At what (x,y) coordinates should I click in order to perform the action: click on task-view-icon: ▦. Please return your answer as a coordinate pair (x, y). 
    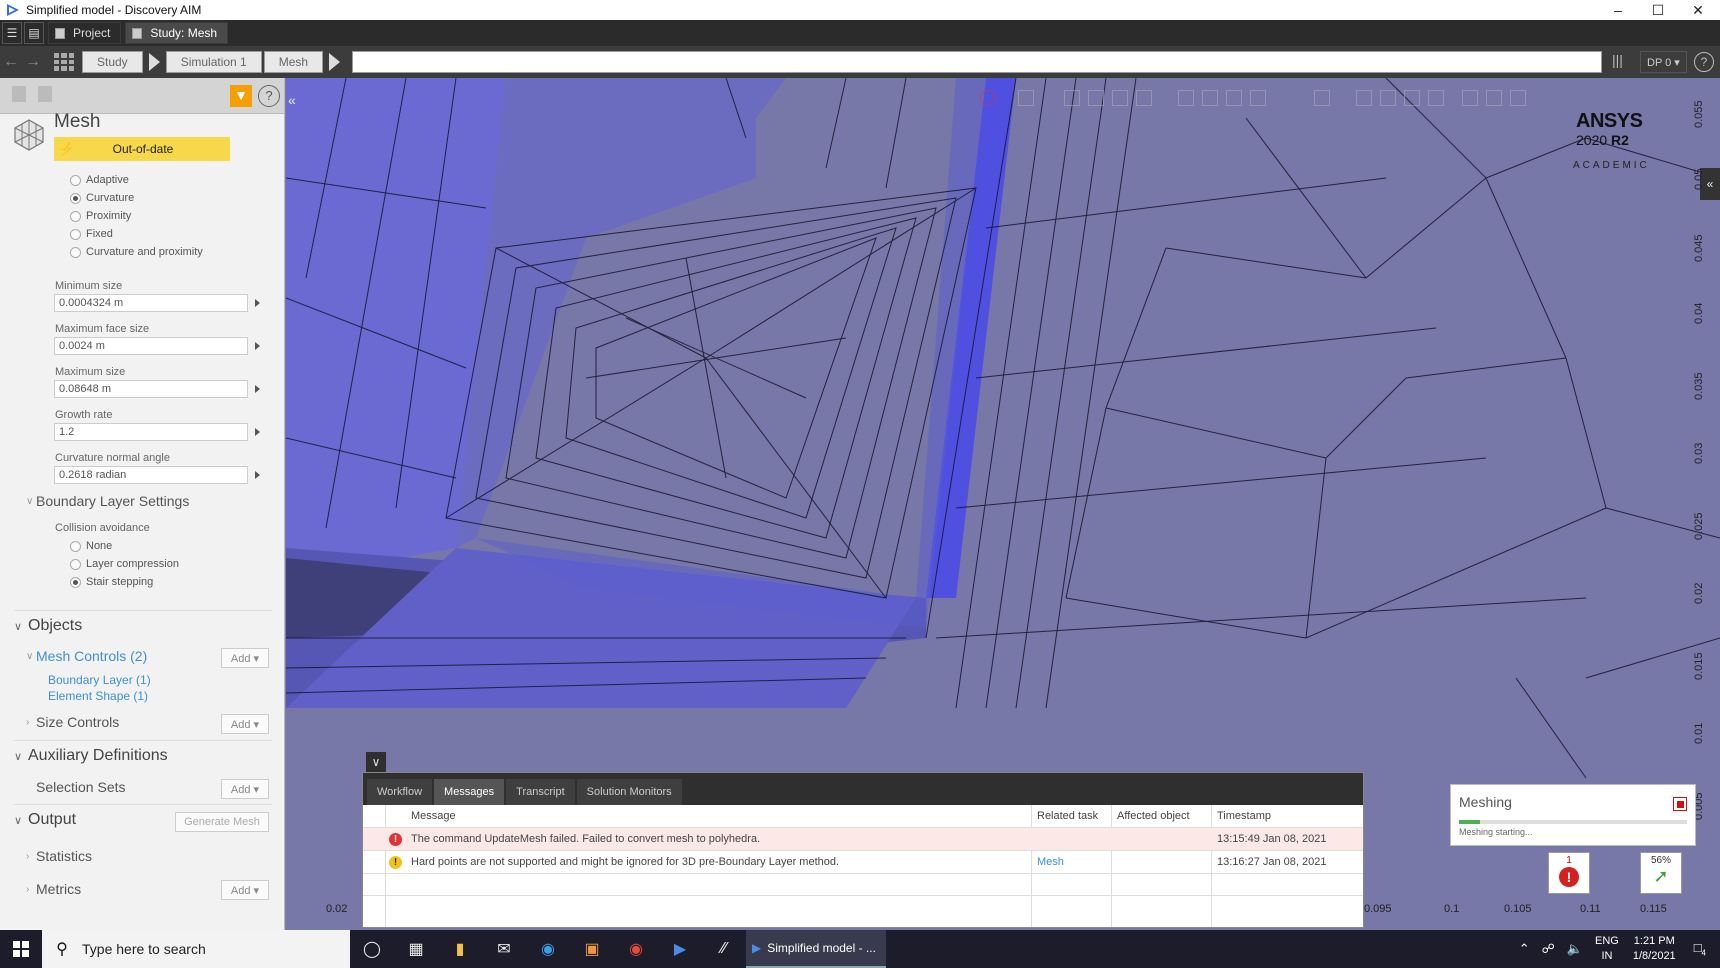
    Looking at the image, I should click on (416, 949).